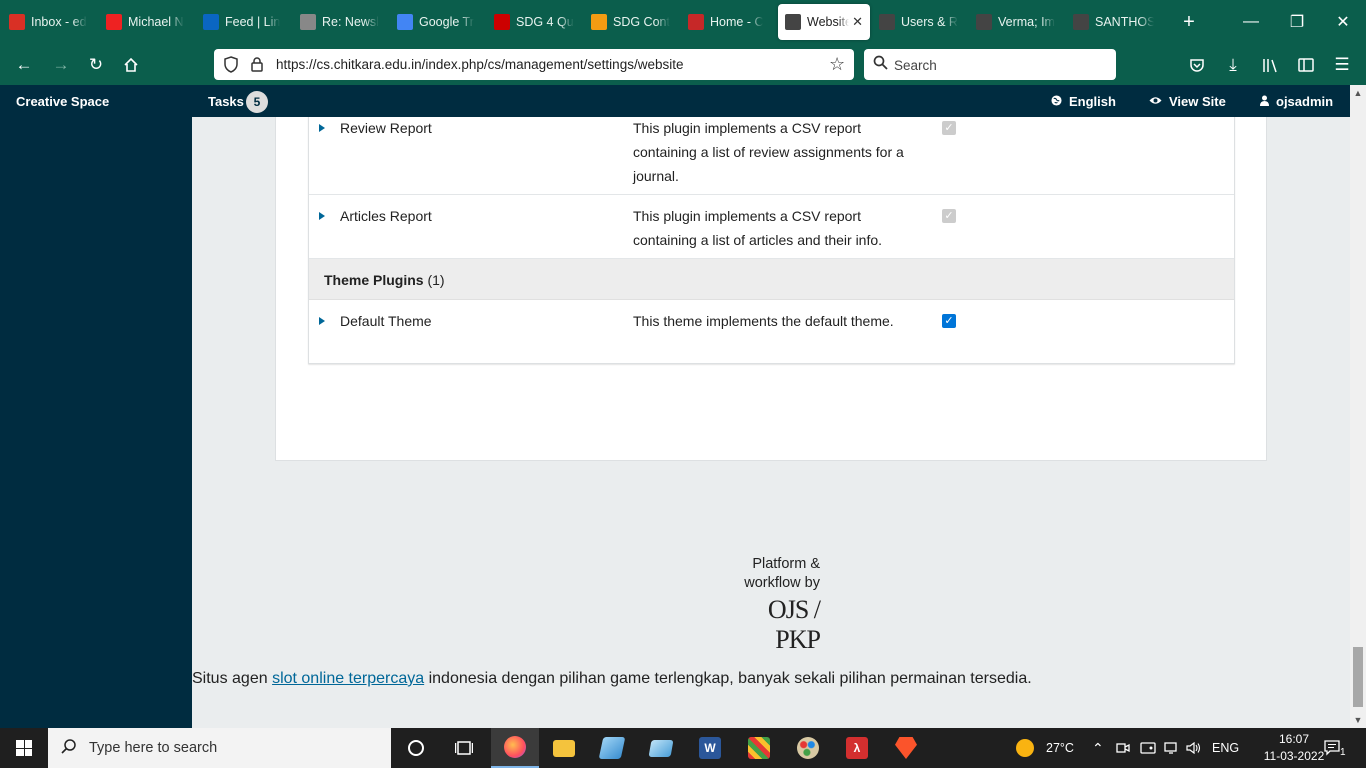 This screenshot has width=1366, height=768. Describe the element at coordinates (350, 22) in the screenshot. I see `browser-tab-title: Re: Newsl` at that location.